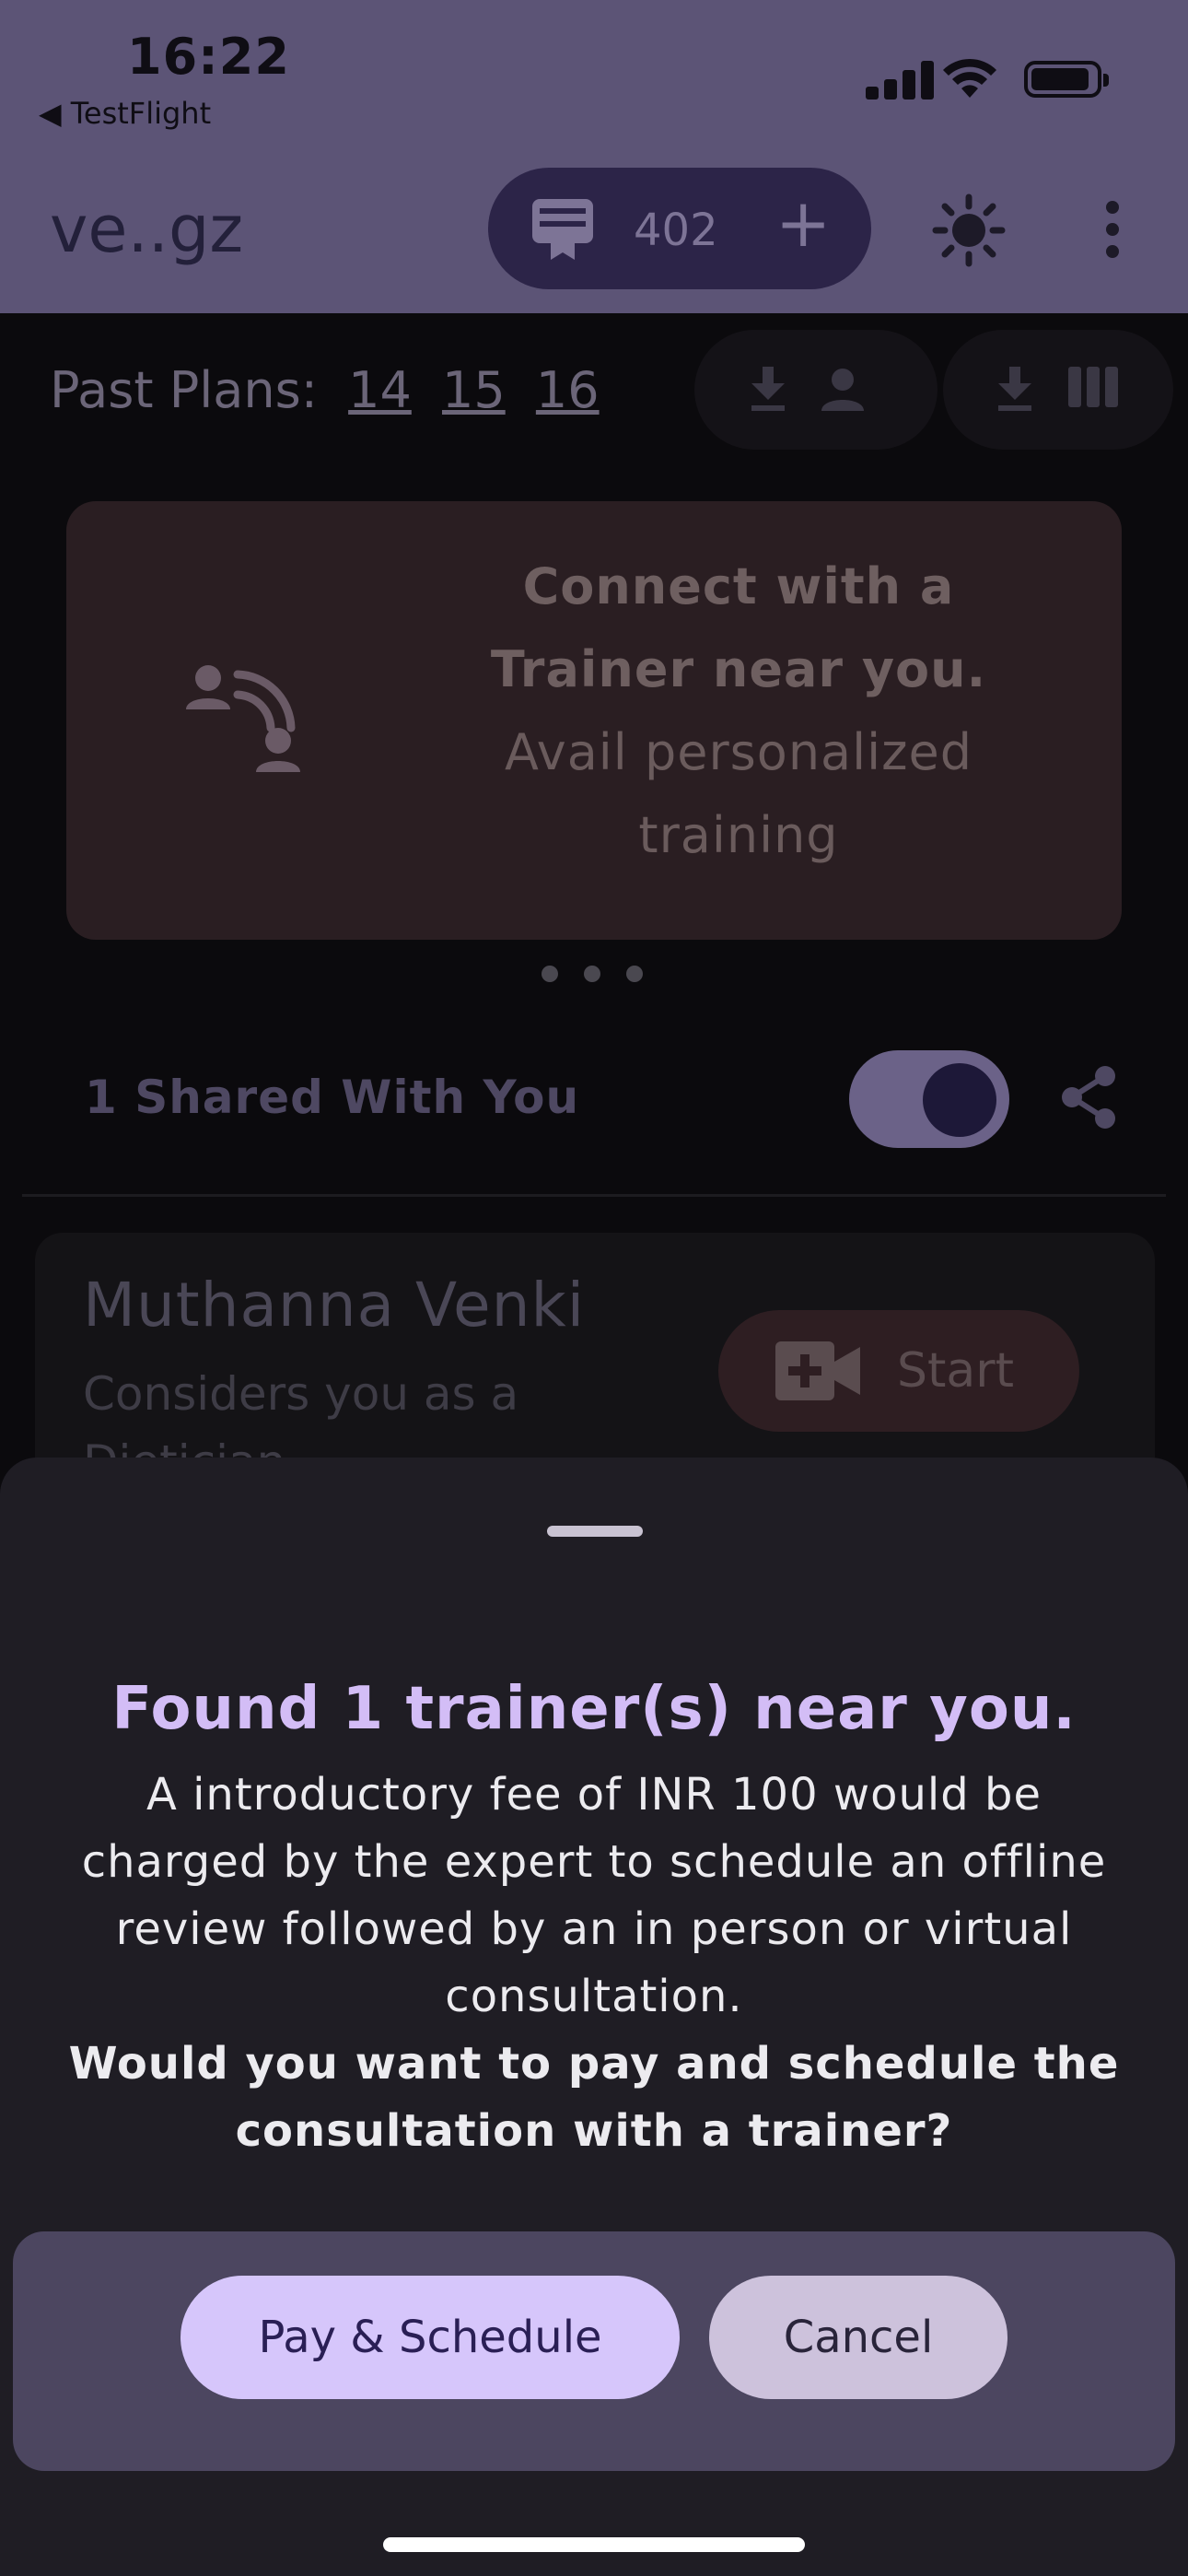 This screenshot has height=2576, width=1188. What do you see at coordinates (1088, 1097) in the screenshot?
I see `share-icon` at bounding box center [1088, 1097].